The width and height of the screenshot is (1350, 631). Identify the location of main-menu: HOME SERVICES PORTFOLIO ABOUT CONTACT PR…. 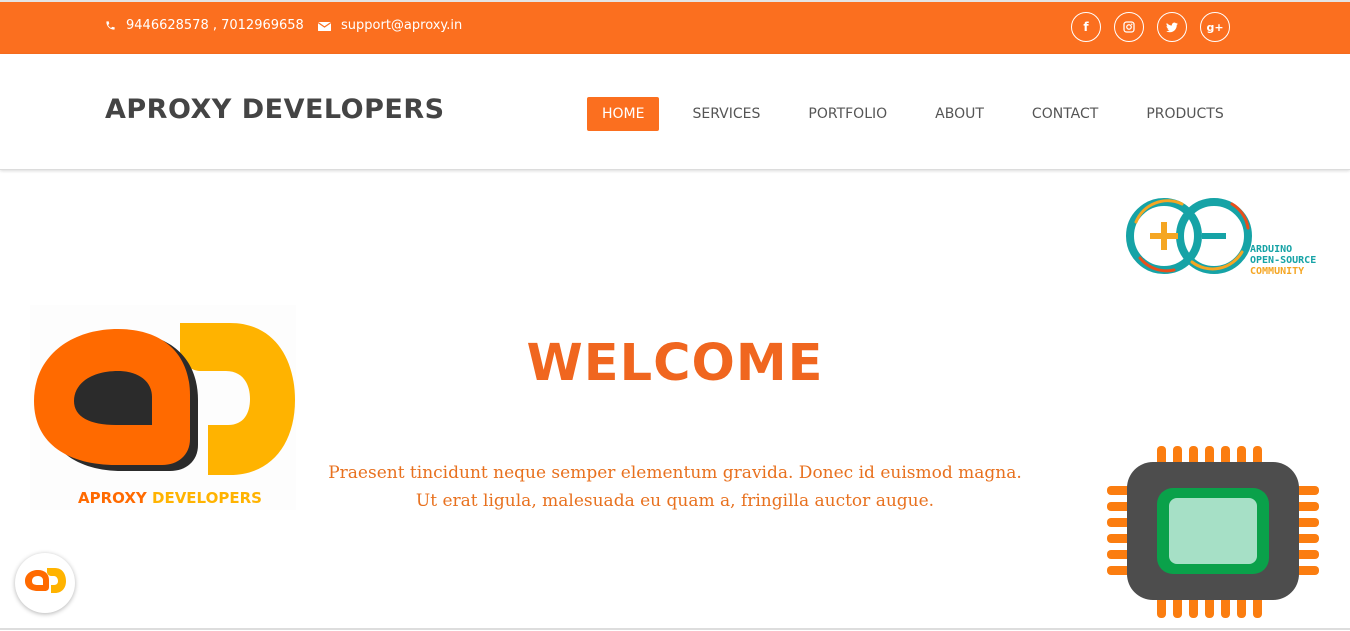
(922, 114).